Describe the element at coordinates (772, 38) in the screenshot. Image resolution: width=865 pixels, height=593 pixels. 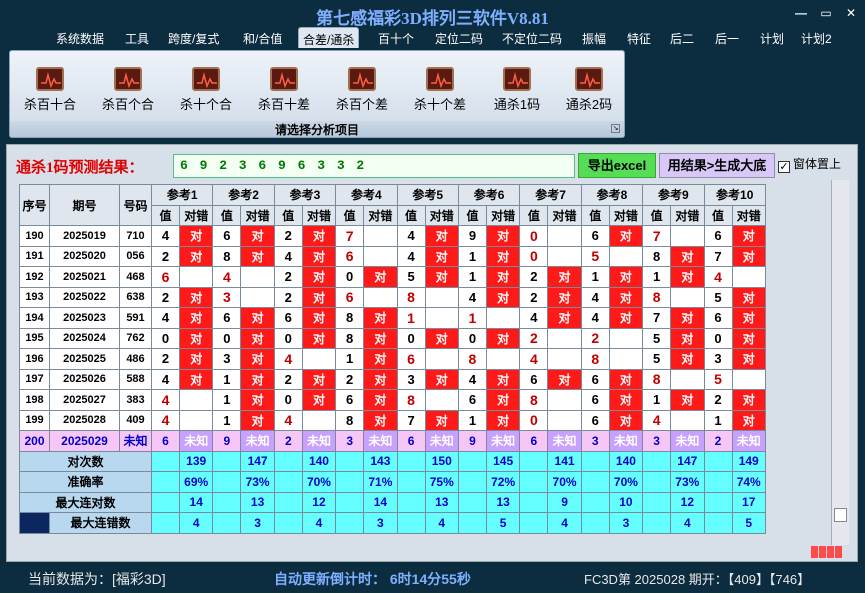
I see `menu-item: 计划` at that location.